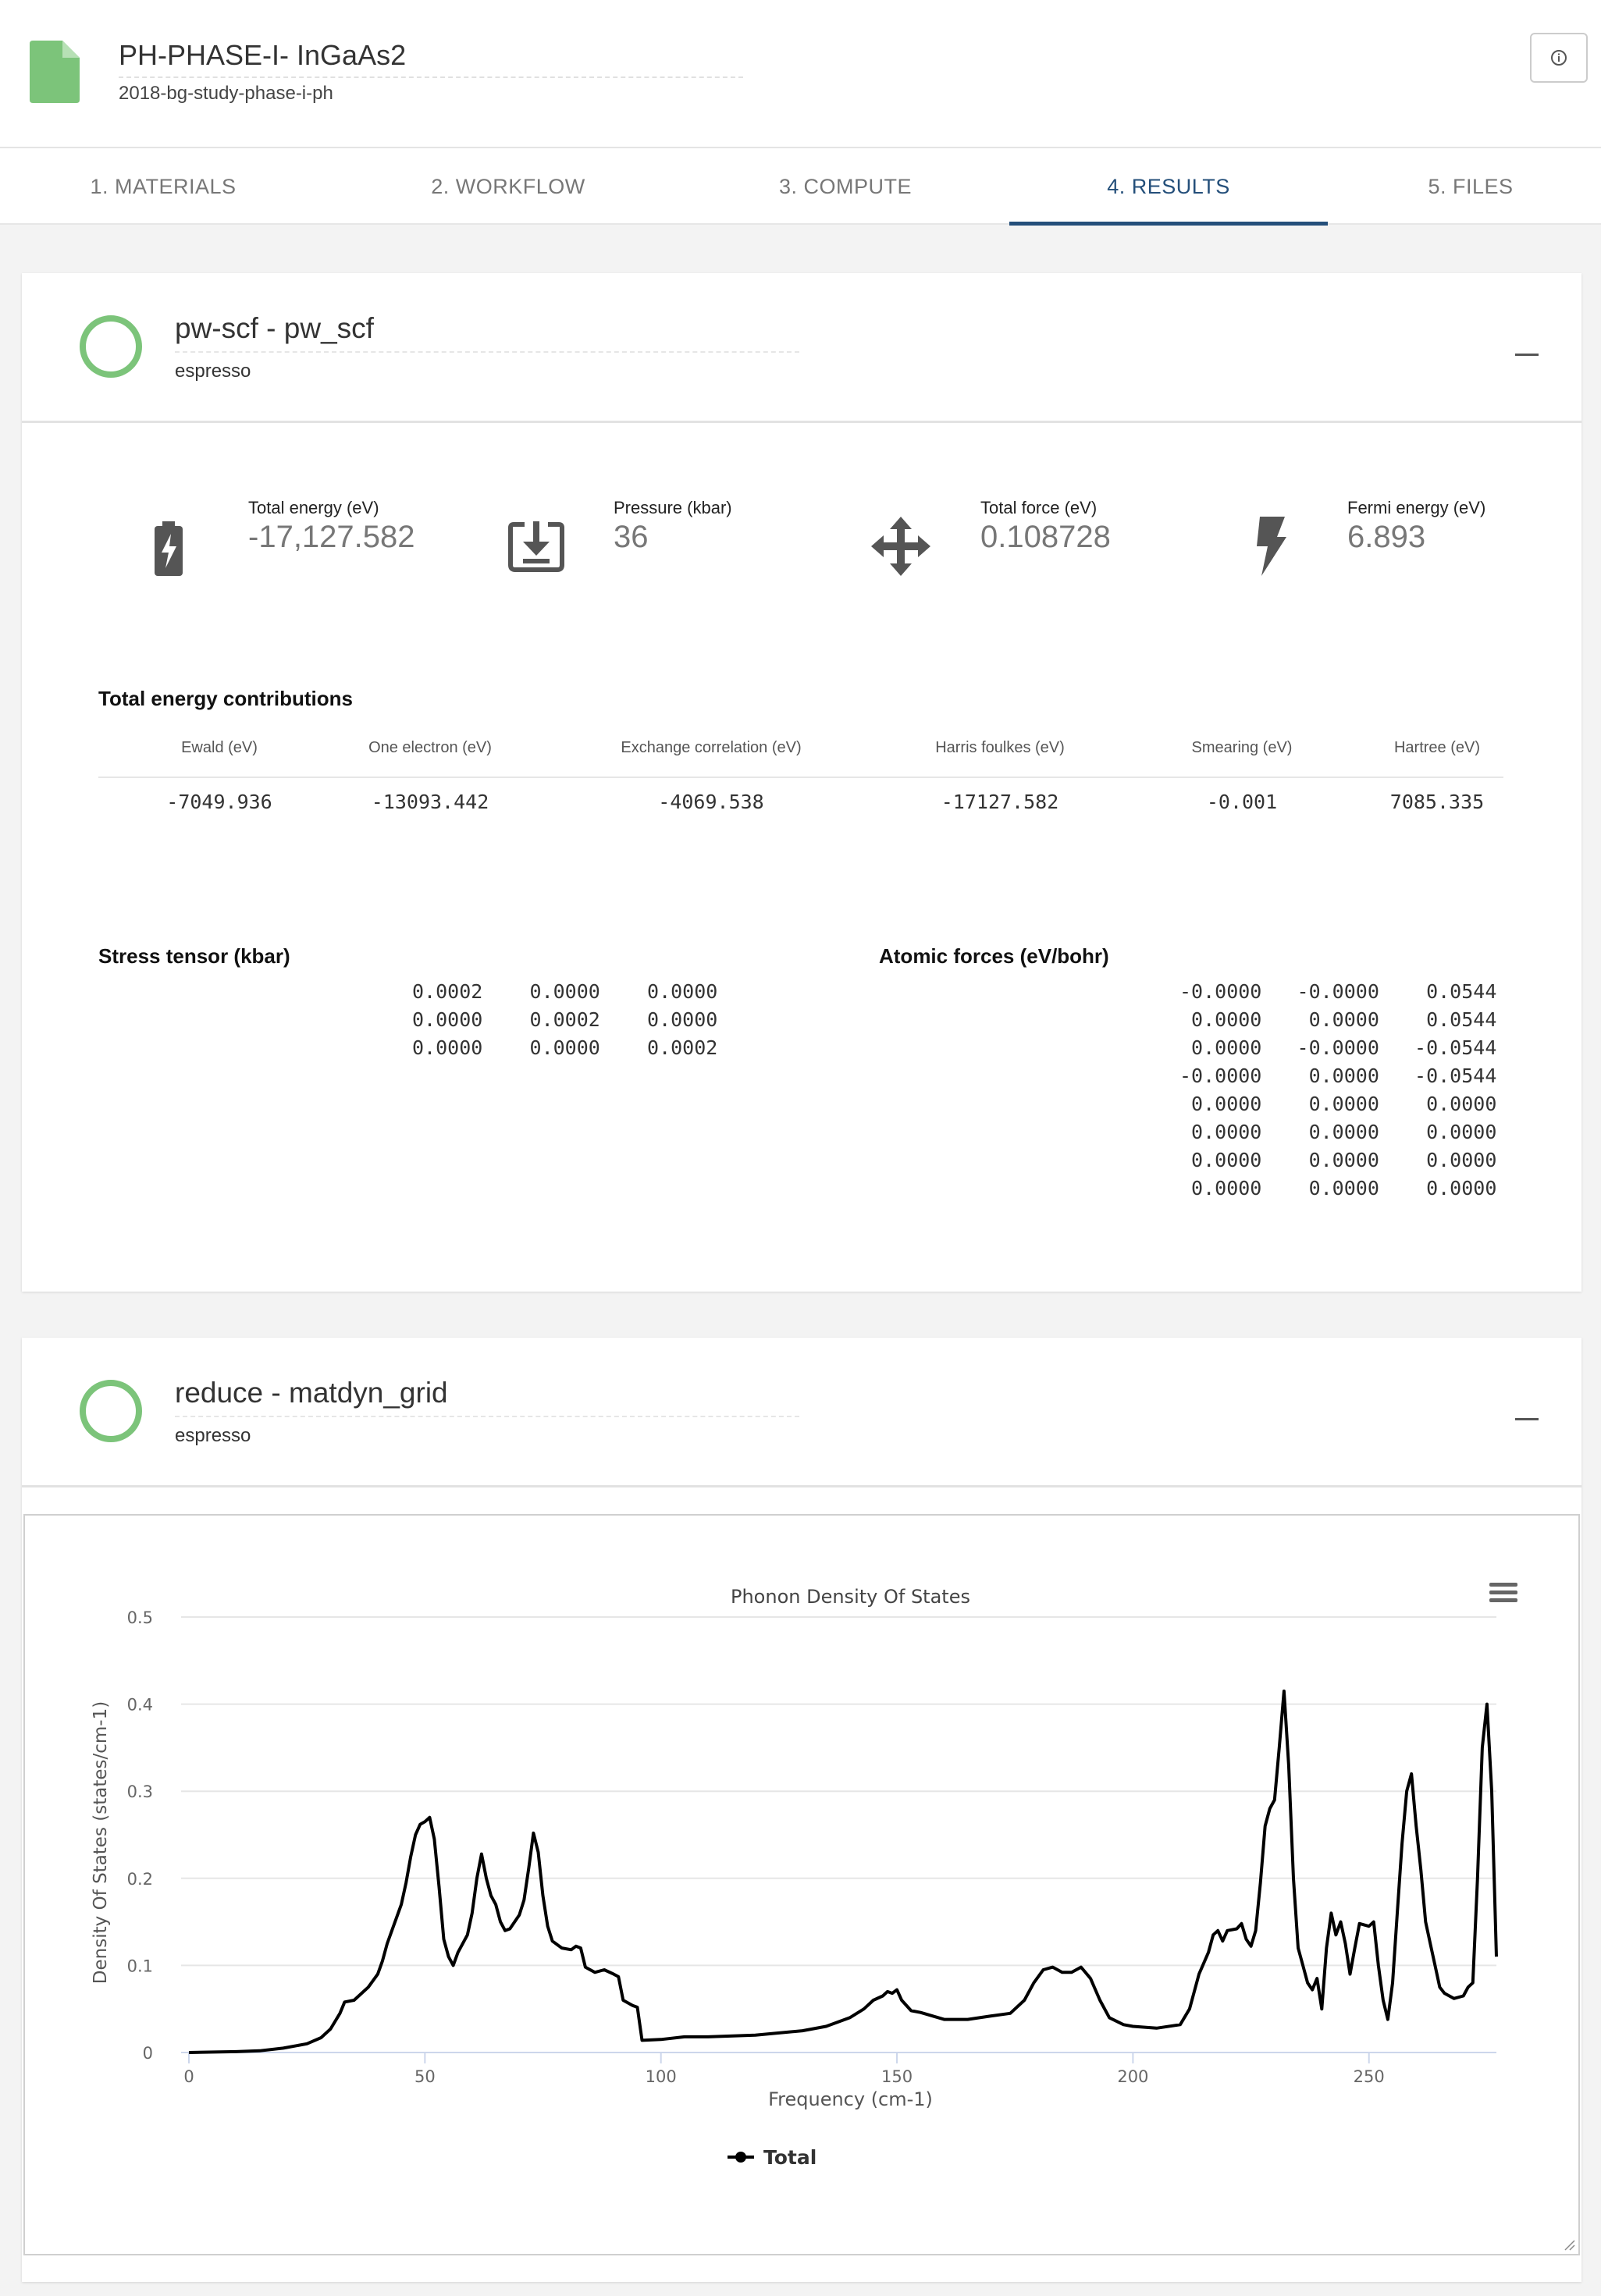  I want to click on y-axis-label: Density Of States (states/cm-1), so click(101, 1843).